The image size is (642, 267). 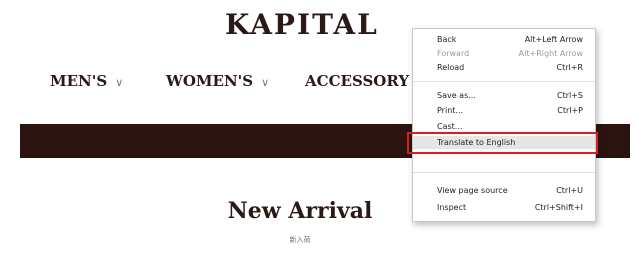 What do you see at coordinates (504, 53) in the screenshot?
I see `menu-item-forward: Forward Alt+Right Arrow` at bounding box center [504, 53].